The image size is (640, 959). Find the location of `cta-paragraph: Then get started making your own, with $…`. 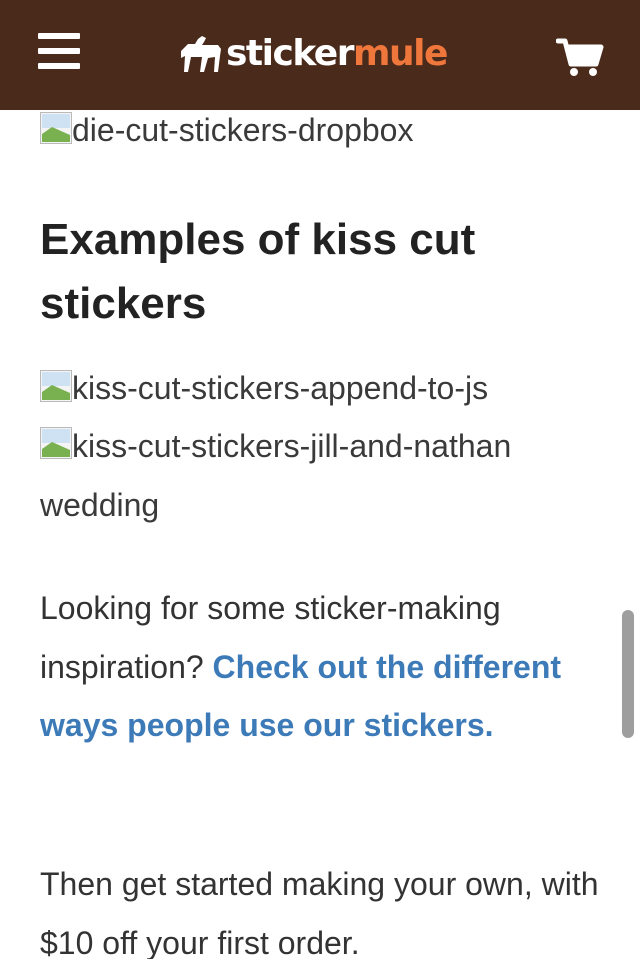

cta-paragraph: Then get started making your own, with $… is located at coordinates (319, 912).